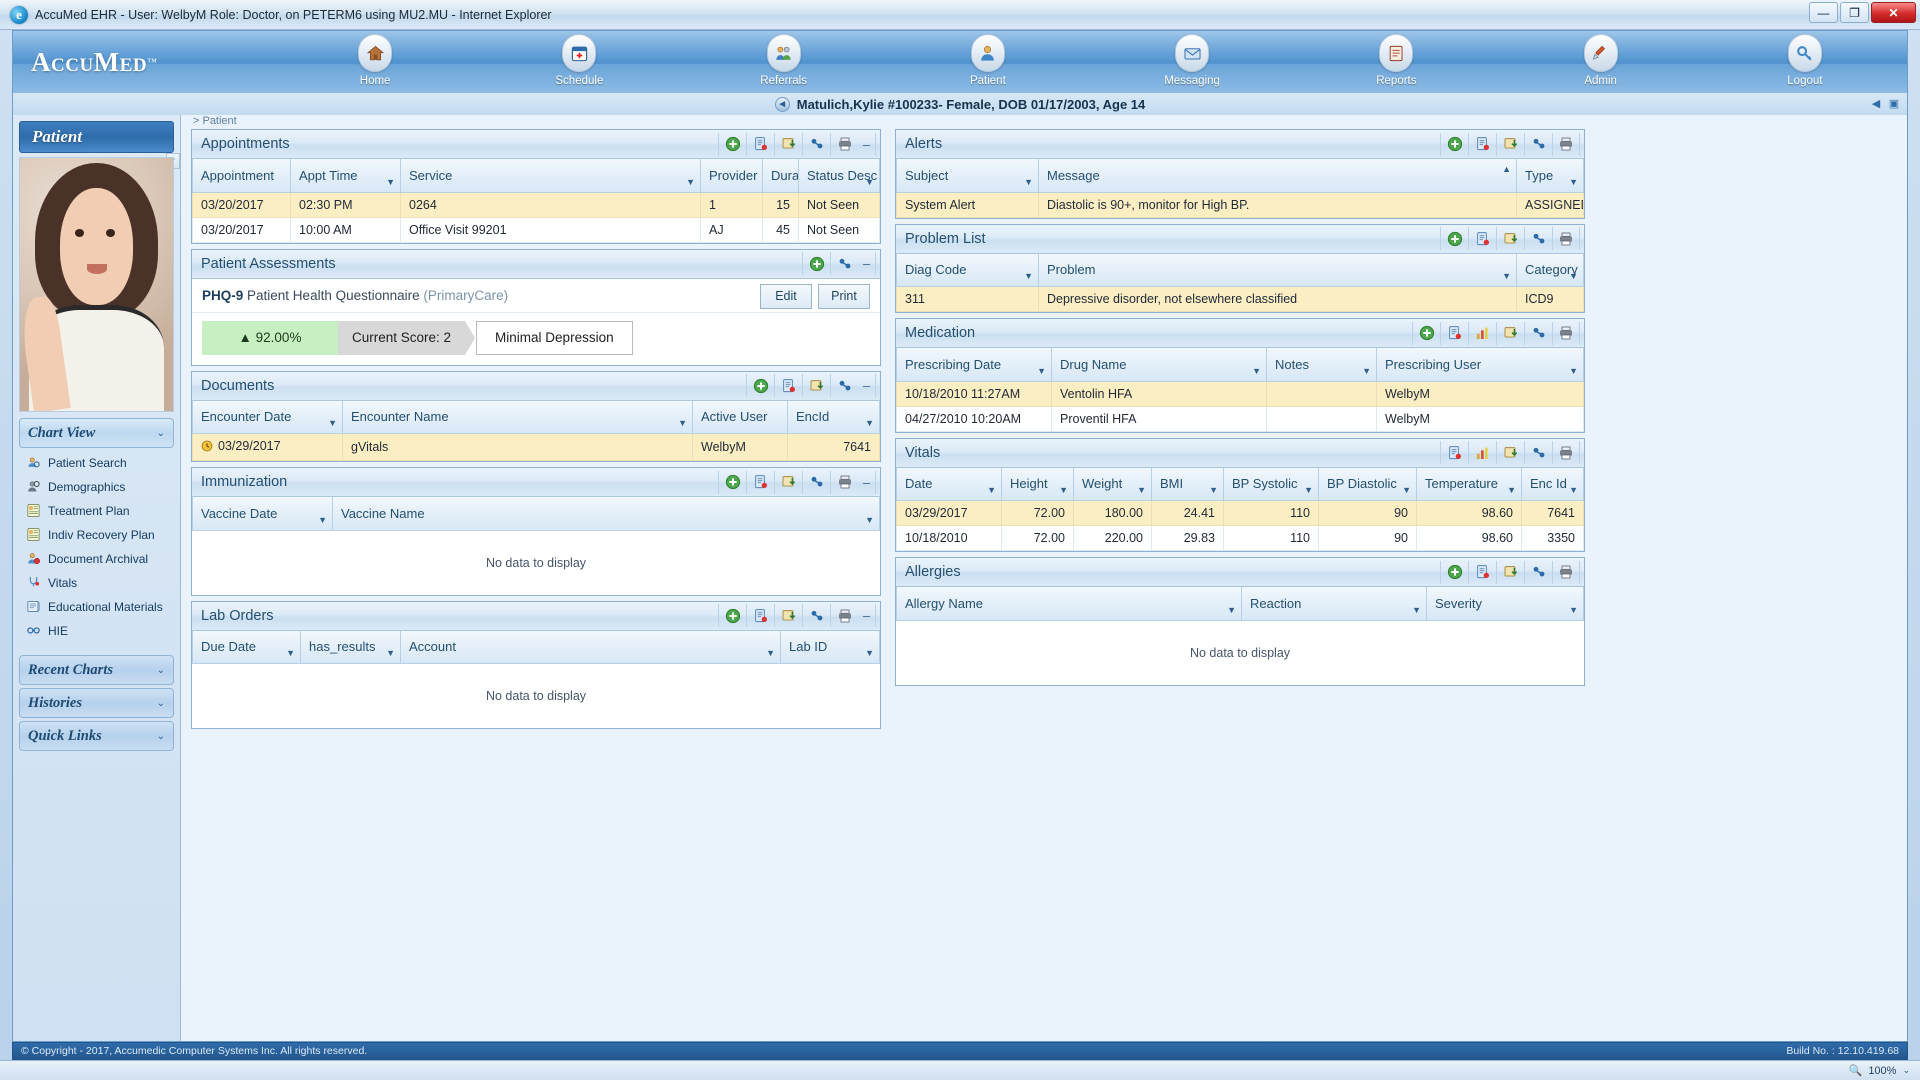  What do you see at coordinates (1277, 176) in the screenshot?
I see `column-header: Message ▲` at bounding box center [1277, 176].